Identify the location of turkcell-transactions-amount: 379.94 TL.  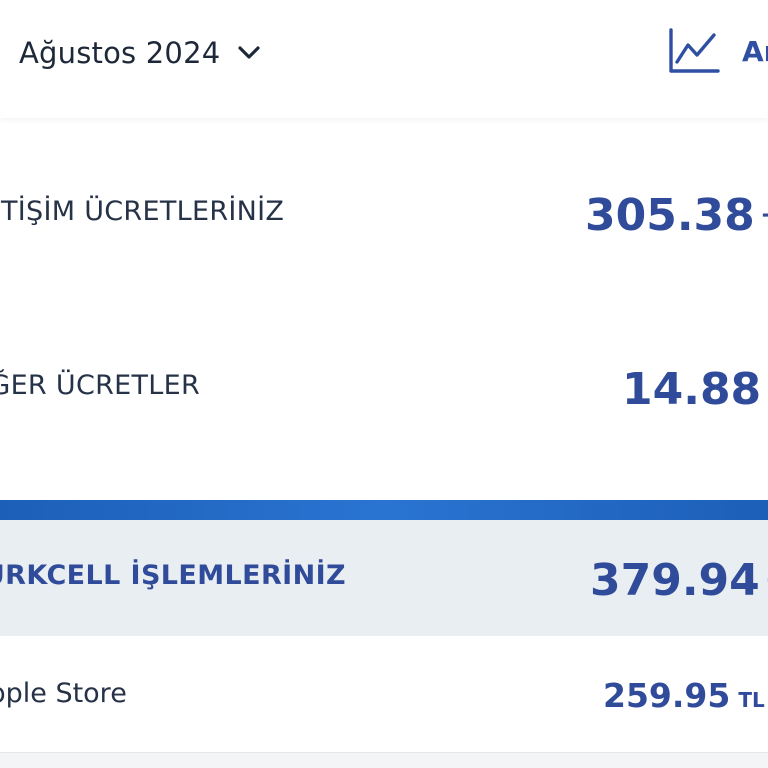
(679, 580).